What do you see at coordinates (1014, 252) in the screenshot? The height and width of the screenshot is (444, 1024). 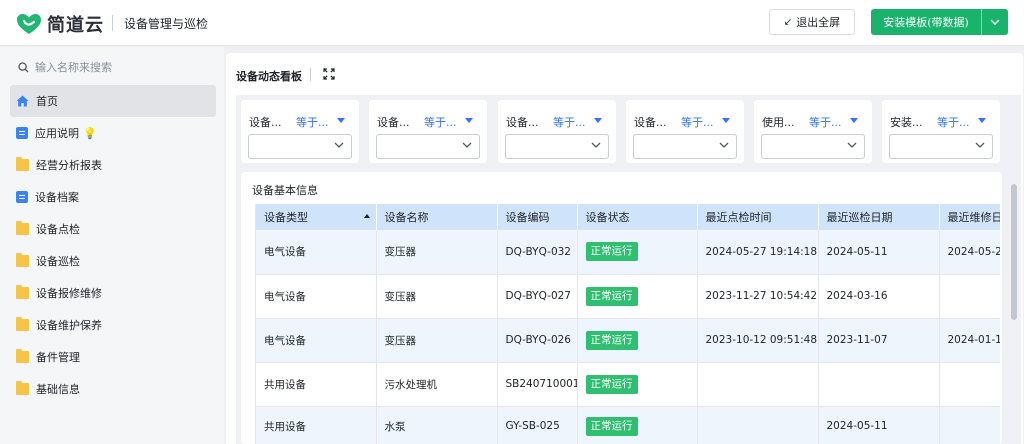 I see `vertical-scrollbar` at bounding box center [1014, 252].